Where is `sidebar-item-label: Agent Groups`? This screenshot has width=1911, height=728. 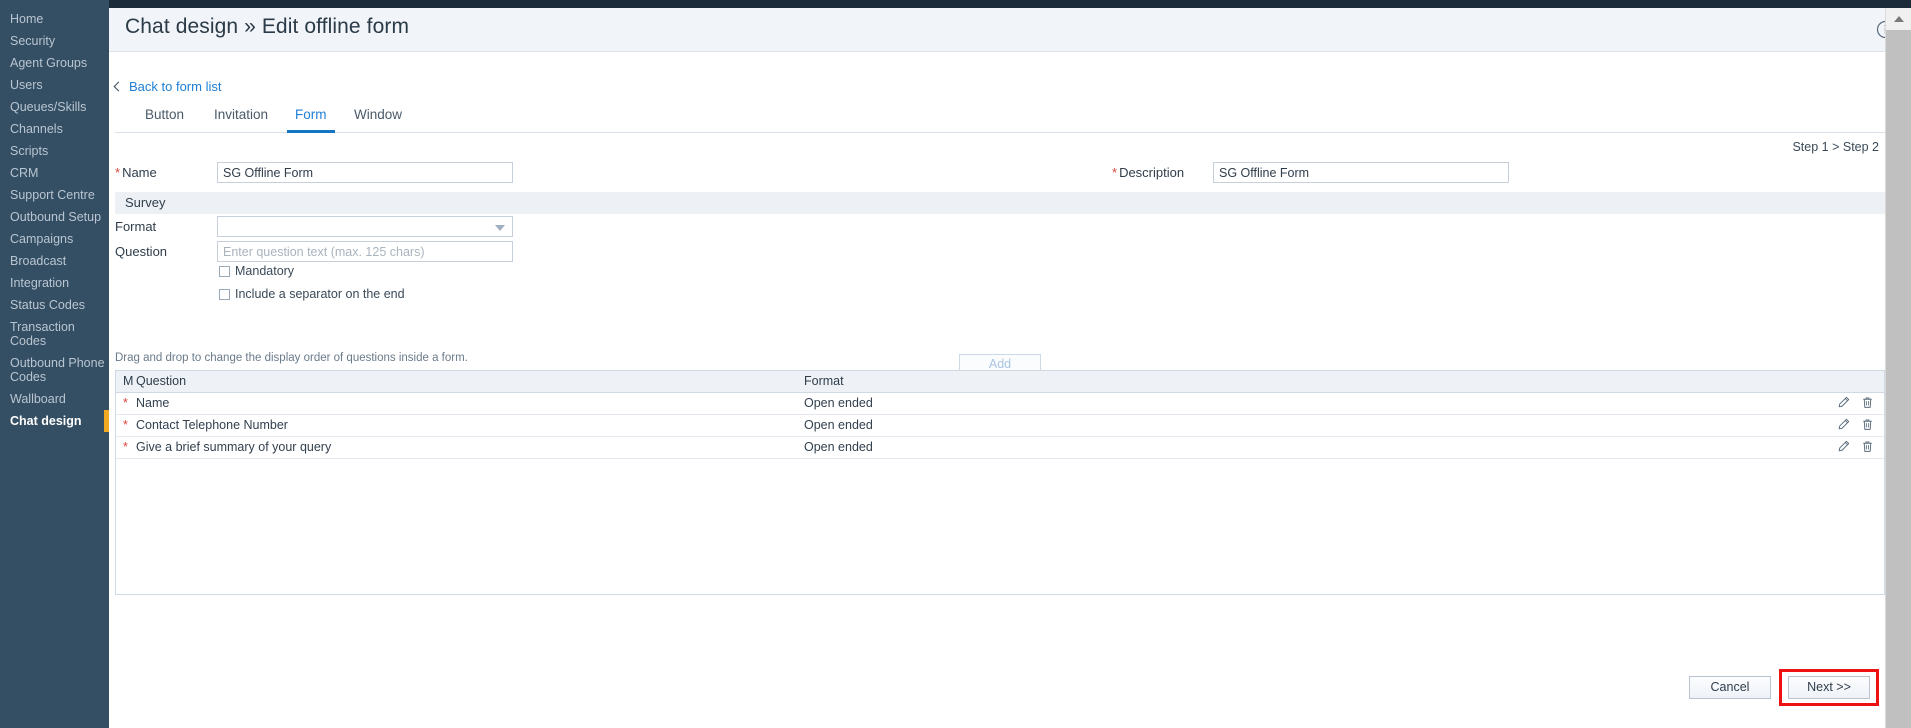
sidebar-item-label: Agent Groups is located at coordinates (49, 63).